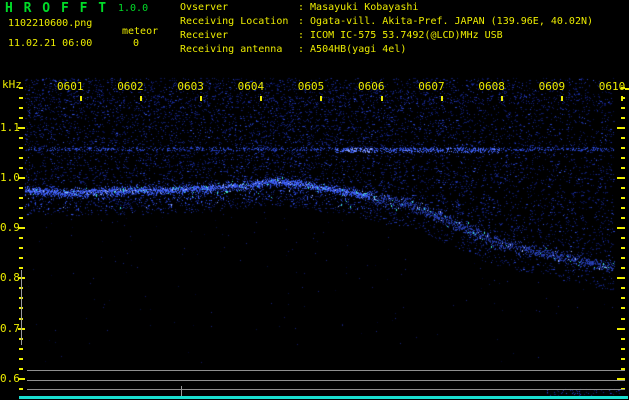 The height and width of the screenshot is (400, 629). I want to click on info-label: Receiving Location, so click(234, 21).